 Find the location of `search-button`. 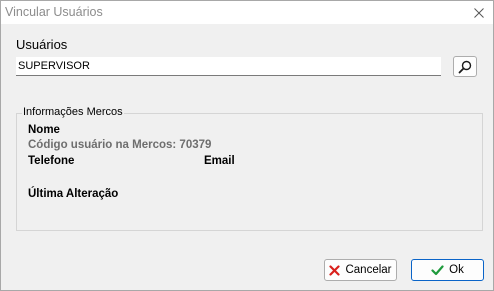

search-button is located at coordinates (465, 66).